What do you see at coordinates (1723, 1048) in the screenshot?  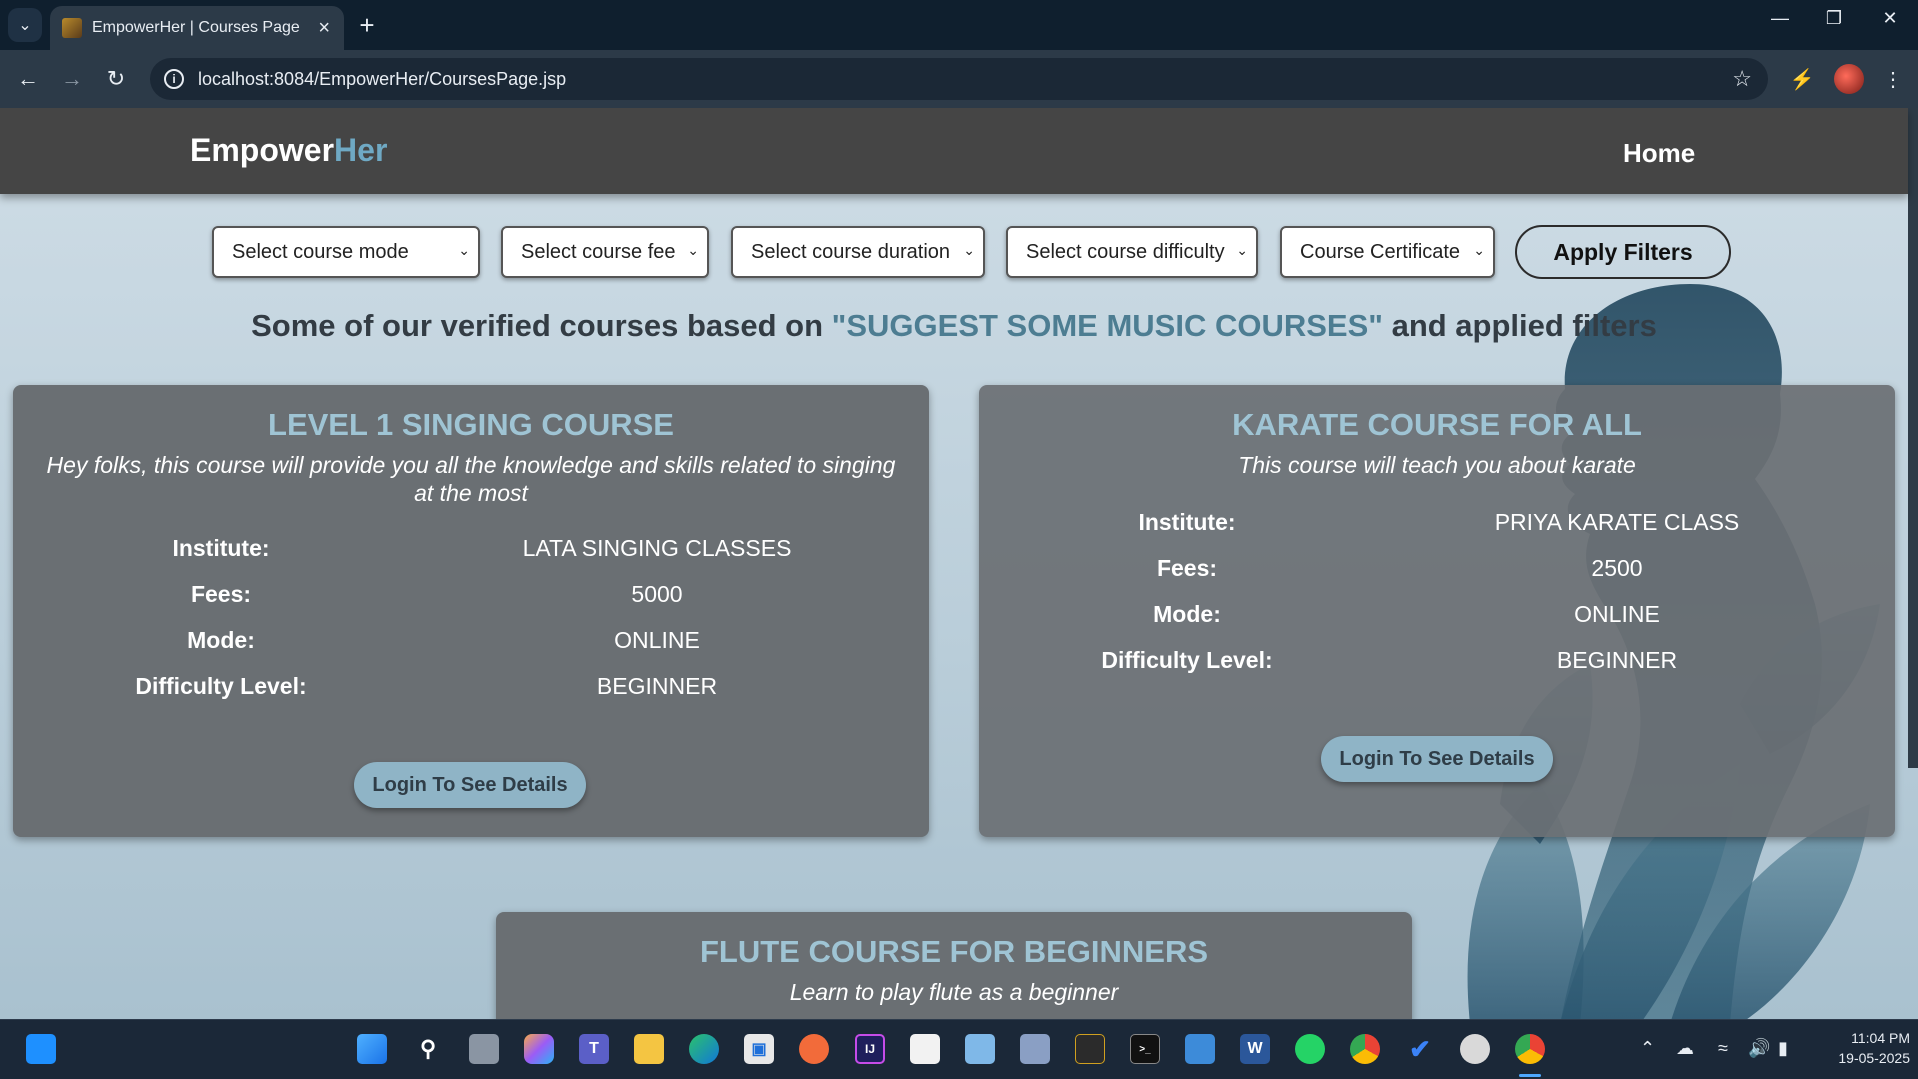 I see `wifi-icon: ≈` at bounding box center [1723, 1048].